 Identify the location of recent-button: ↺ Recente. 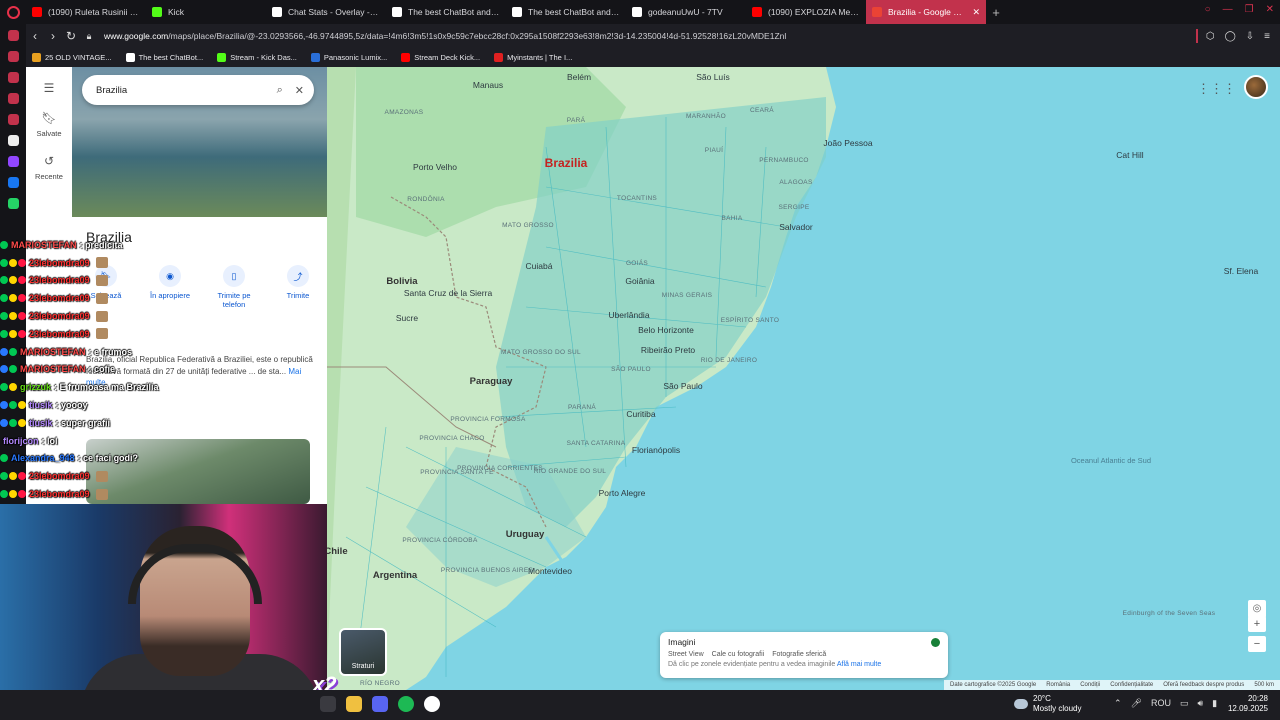
(49, 167).